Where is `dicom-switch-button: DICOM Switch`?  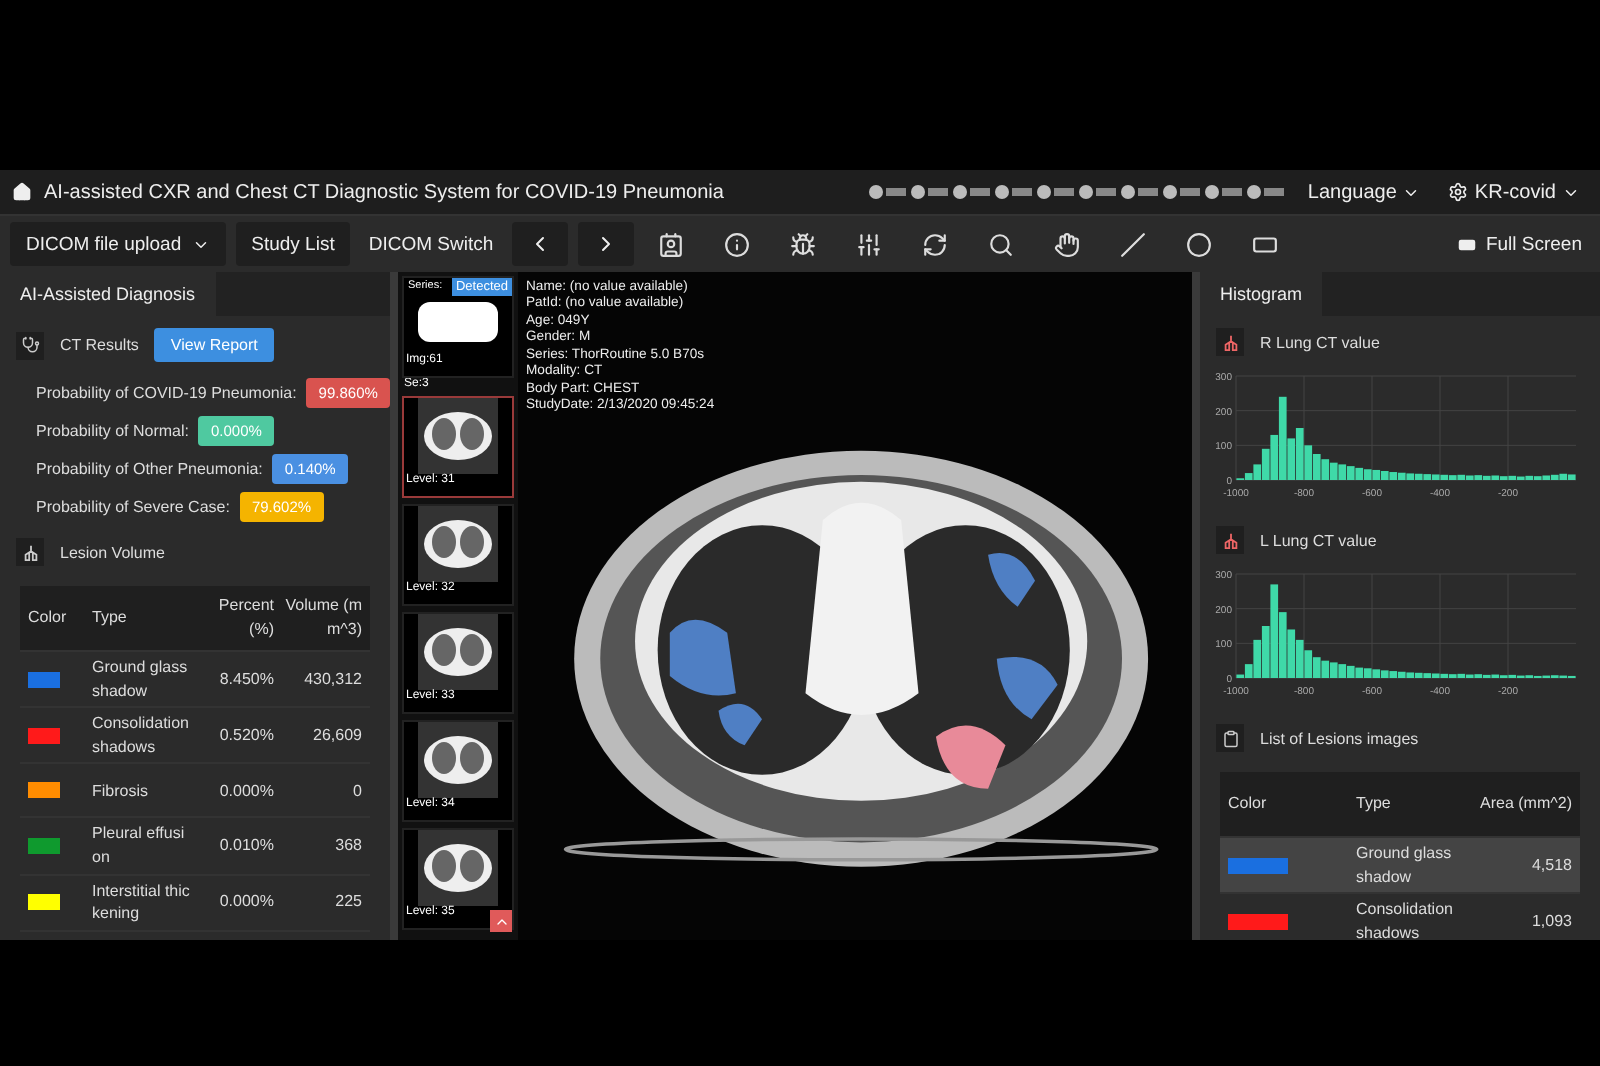 dicom-switch-button: DICOM Switch is located at coordinates (431, 244).